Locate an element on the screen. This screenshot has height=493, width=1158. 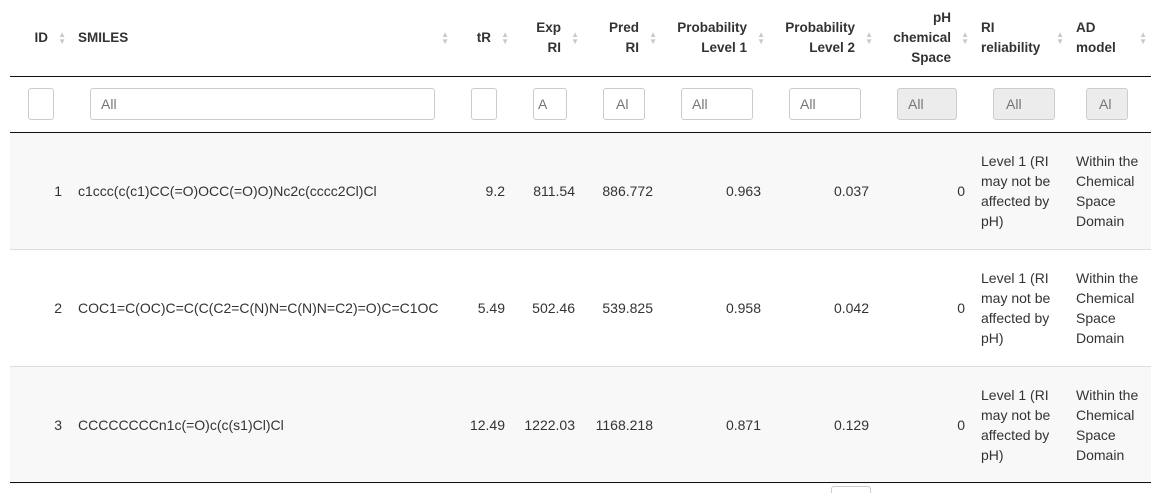
column-header-label: ID is located at coordinates (41, 37).